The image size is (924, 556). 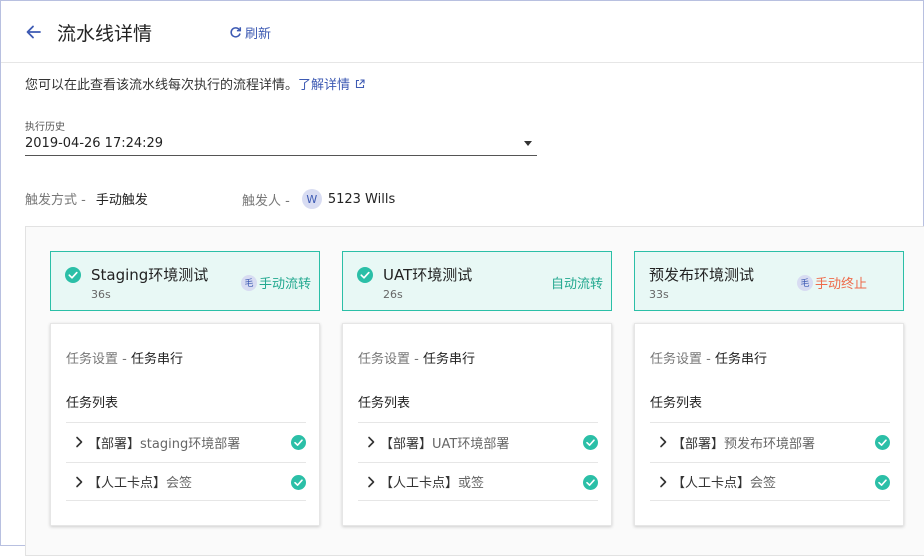 What do you see at coordinates (840, 284) in the screenshot?
I see `stage-action-label: 手动终止` at bounding box center [840, 284].